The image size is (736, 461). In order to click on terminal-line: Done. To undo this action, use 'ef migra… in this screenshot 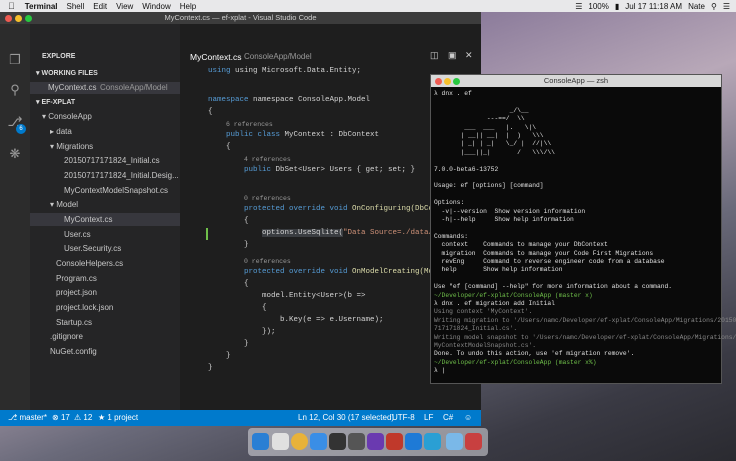, I will do `click(534, 354)`.